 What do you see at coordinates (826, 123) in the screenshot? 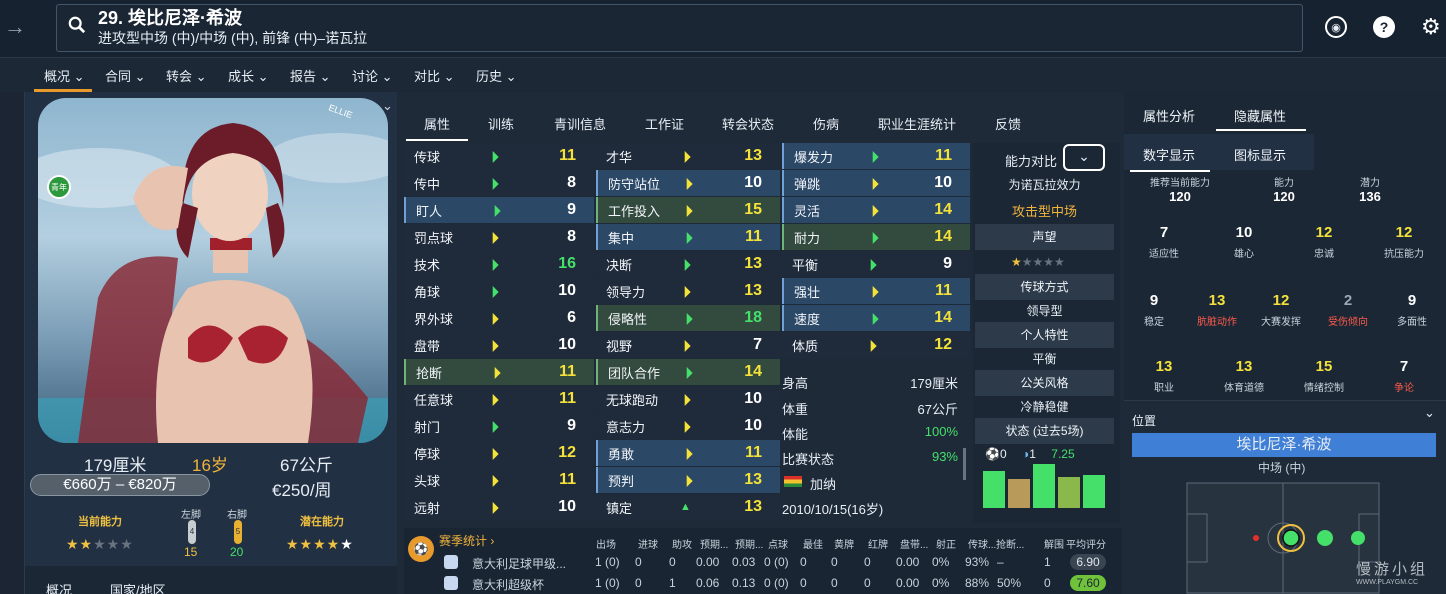
I see `tab-injuries: 伤病` at bounding box center [826, 123].